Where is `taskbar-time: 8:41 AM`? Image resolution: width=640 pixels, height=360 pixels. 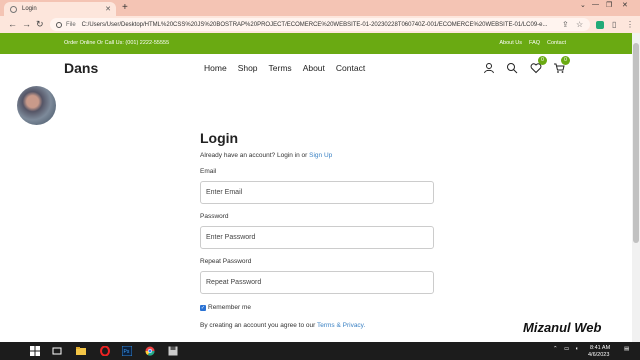 taskbar-time: 8:41 AM is located at coordinates (600, 348).